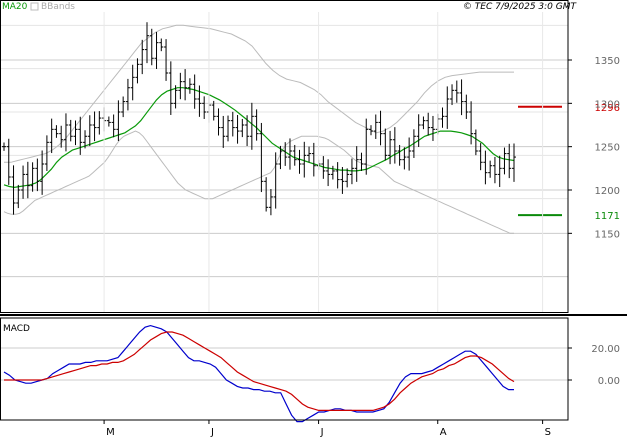 This screenshot has height=444, width=627. Describe the element at coordinates (110, 432) in the screenshot. I see `x-tick-label: M` at that location.